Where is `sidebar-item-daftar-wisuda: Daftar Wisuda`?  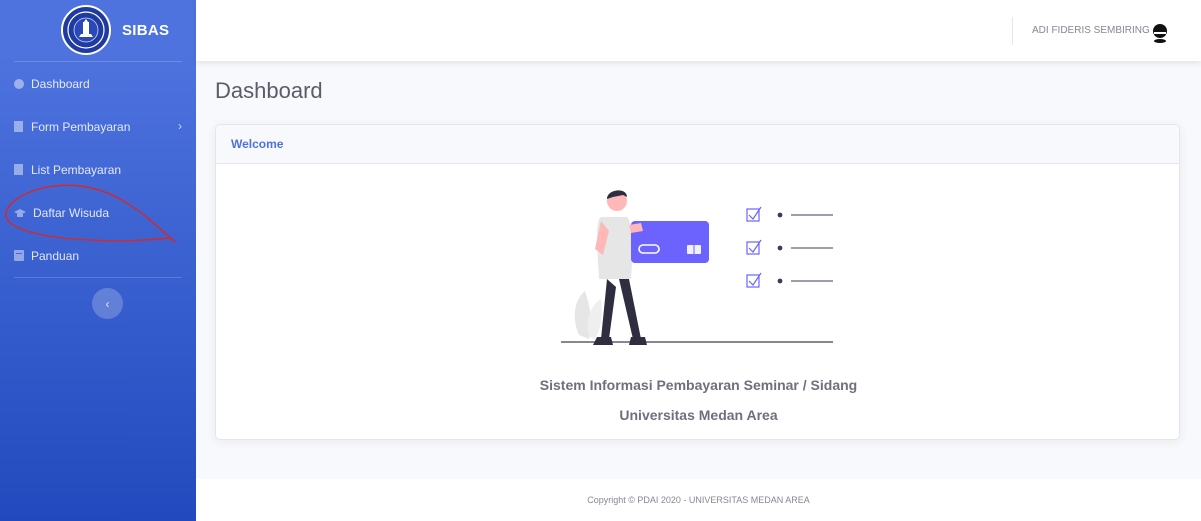 sidebar-item-daftar-wisuda: Daftar Wisuda is located at coordinates (98, 212).